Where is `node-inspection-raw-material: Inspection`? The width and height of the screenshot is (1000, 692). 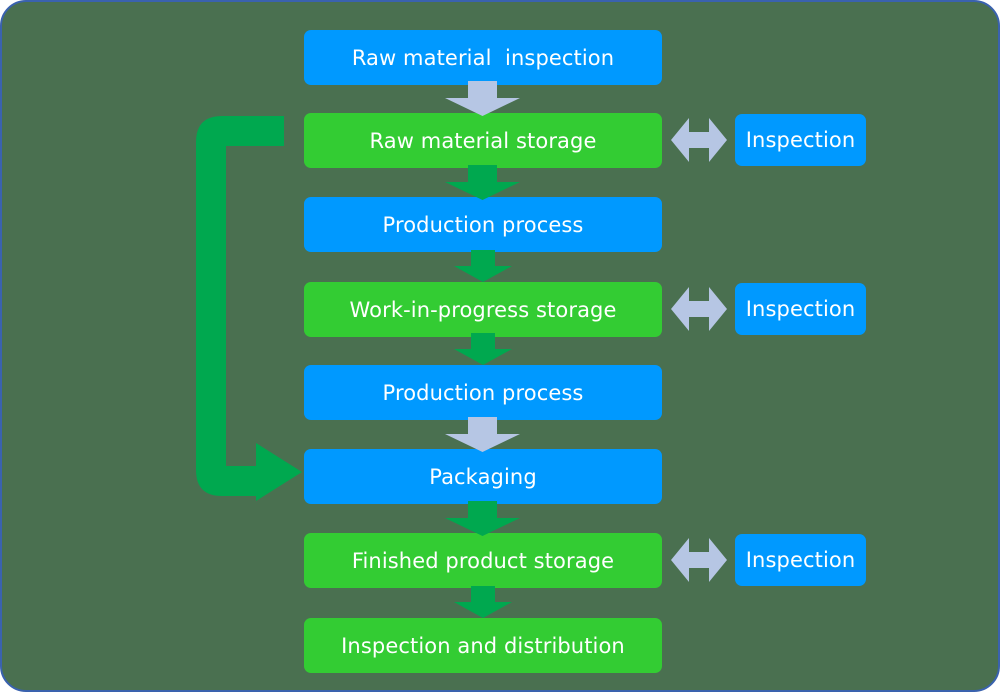
node-inspection-raw-material: Inspection is located at coordinates (800, 140).